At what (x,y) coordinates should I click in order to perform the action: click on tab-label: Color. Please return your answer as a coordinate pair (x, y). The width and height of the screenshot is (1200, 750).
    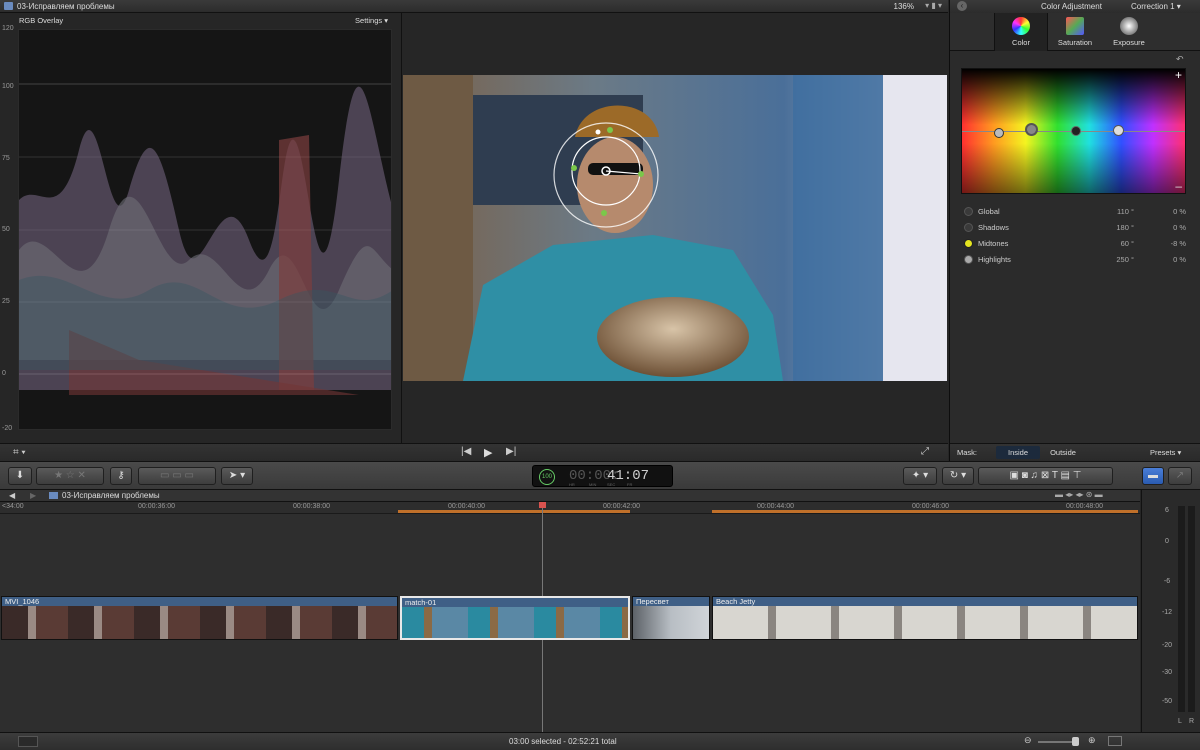
    Looking at the image, I should click on (1021, 42).